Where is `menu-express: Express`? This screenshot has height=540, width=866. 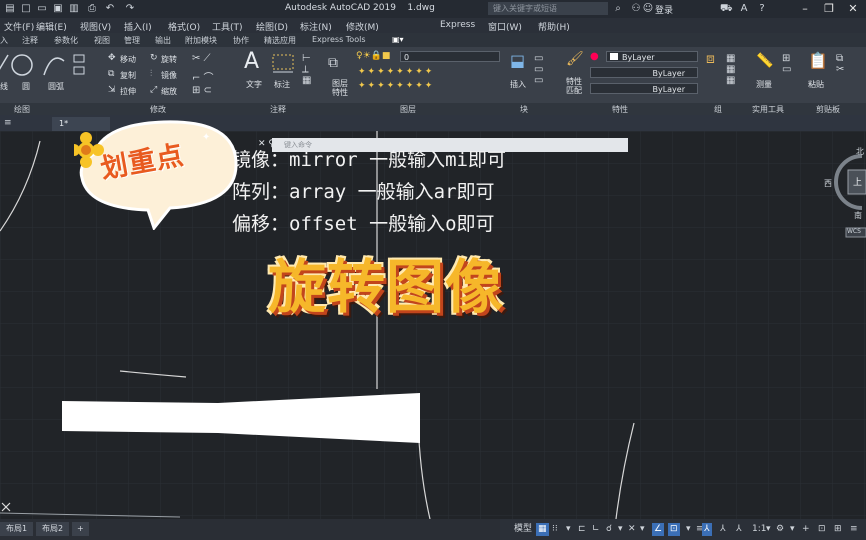 menu-express: Express is located at coordinates (457, 25).